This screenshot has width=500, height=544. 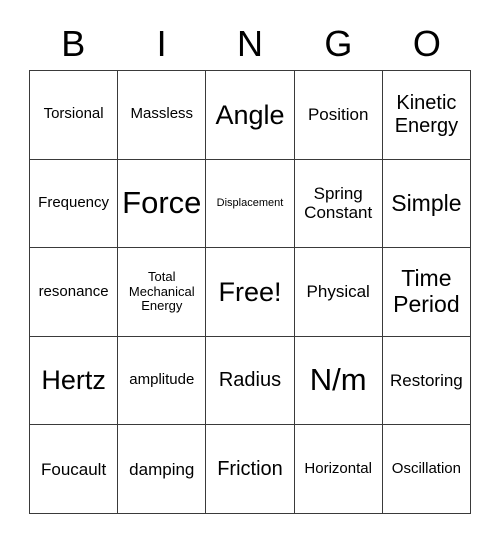 What do you see at coordinates (161, 43) in the screenshot?
I see `header-letter-i: I` at bounding box center [161, 43].